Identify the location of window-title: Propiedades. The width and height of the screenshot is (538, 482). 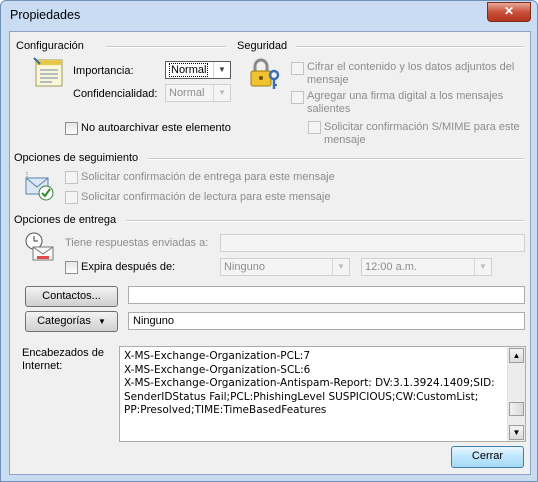
(45, 15).